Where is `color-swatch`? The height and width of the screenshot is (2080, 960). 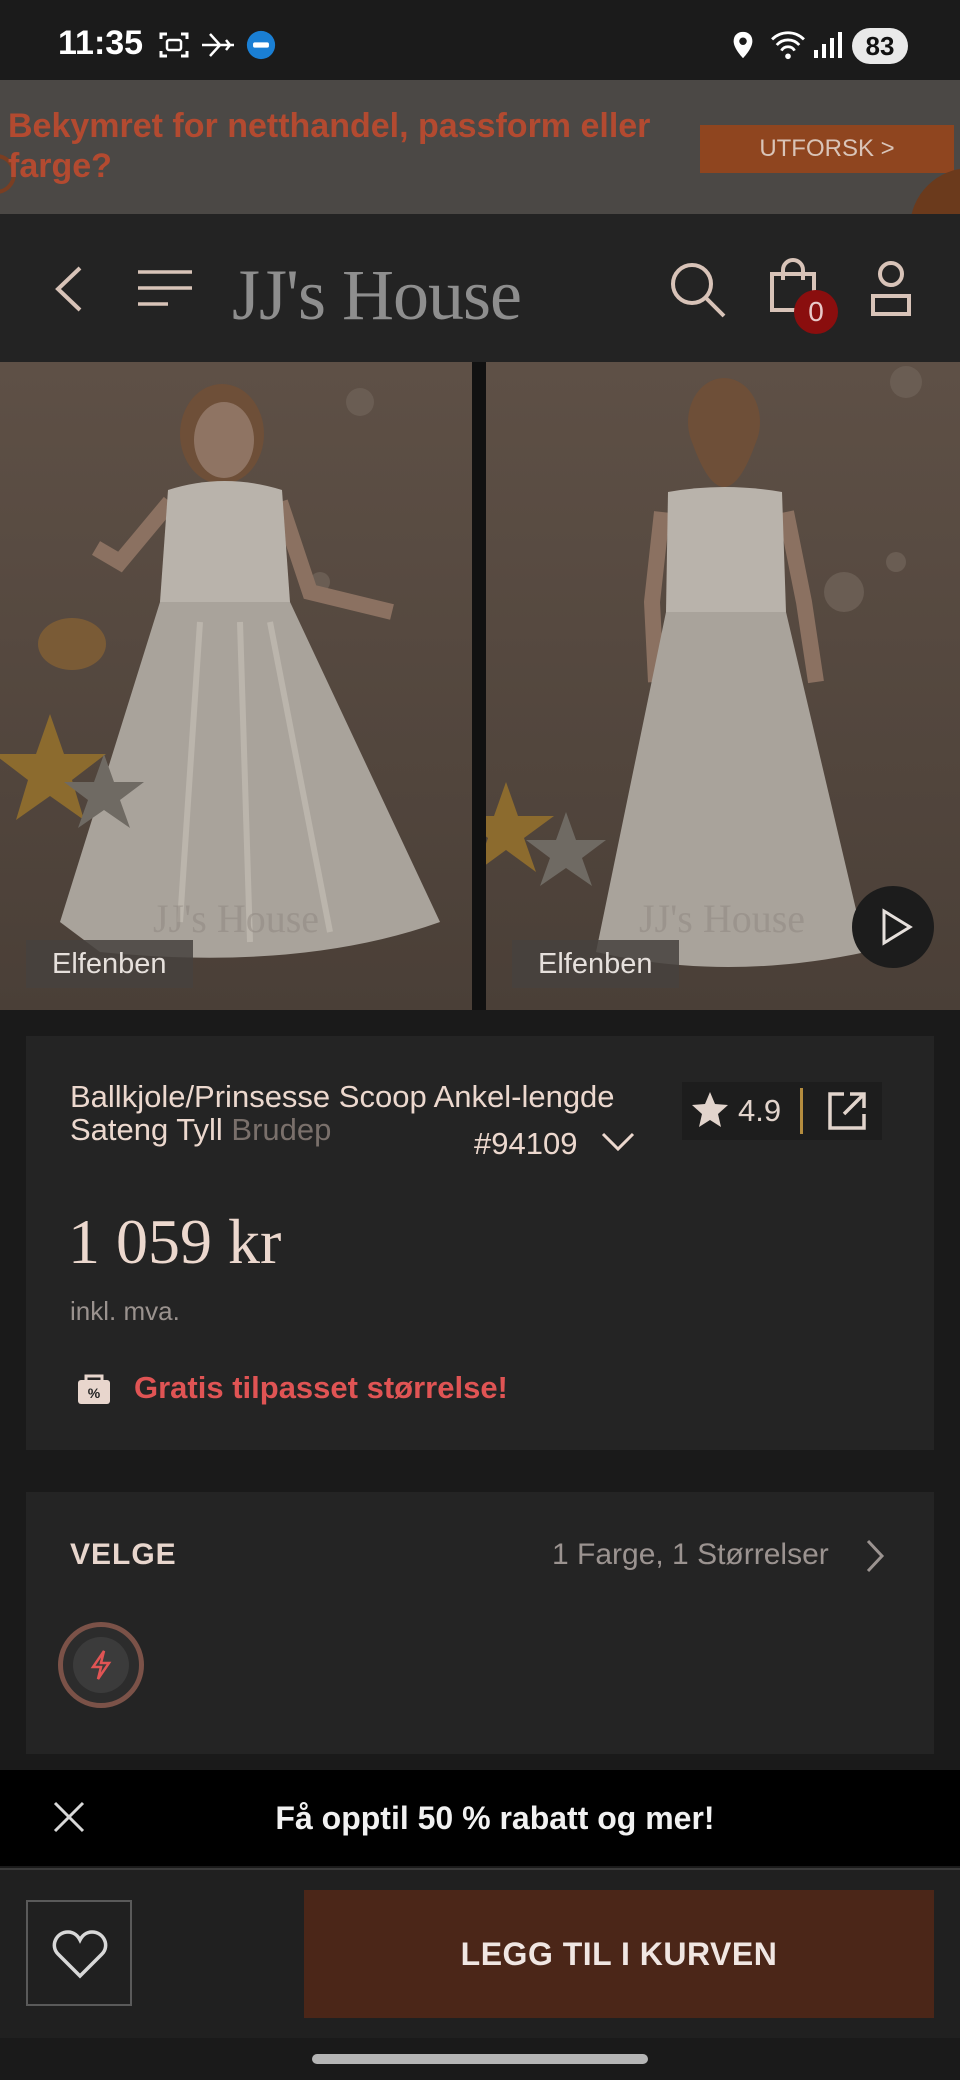
color-swatch is located at coordinates (101, 1665).